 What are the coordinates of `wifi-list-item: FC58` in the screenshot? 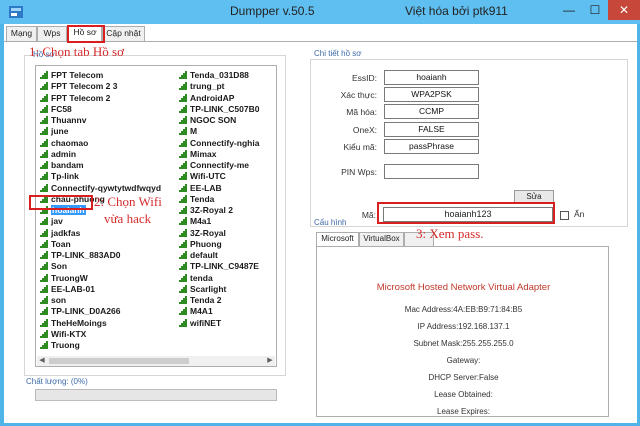 It's located at (56, 109).